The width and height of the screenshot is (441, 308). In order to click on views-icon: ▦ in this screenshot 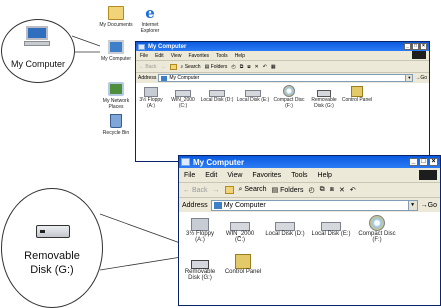, I will do `click(273, 67)`.